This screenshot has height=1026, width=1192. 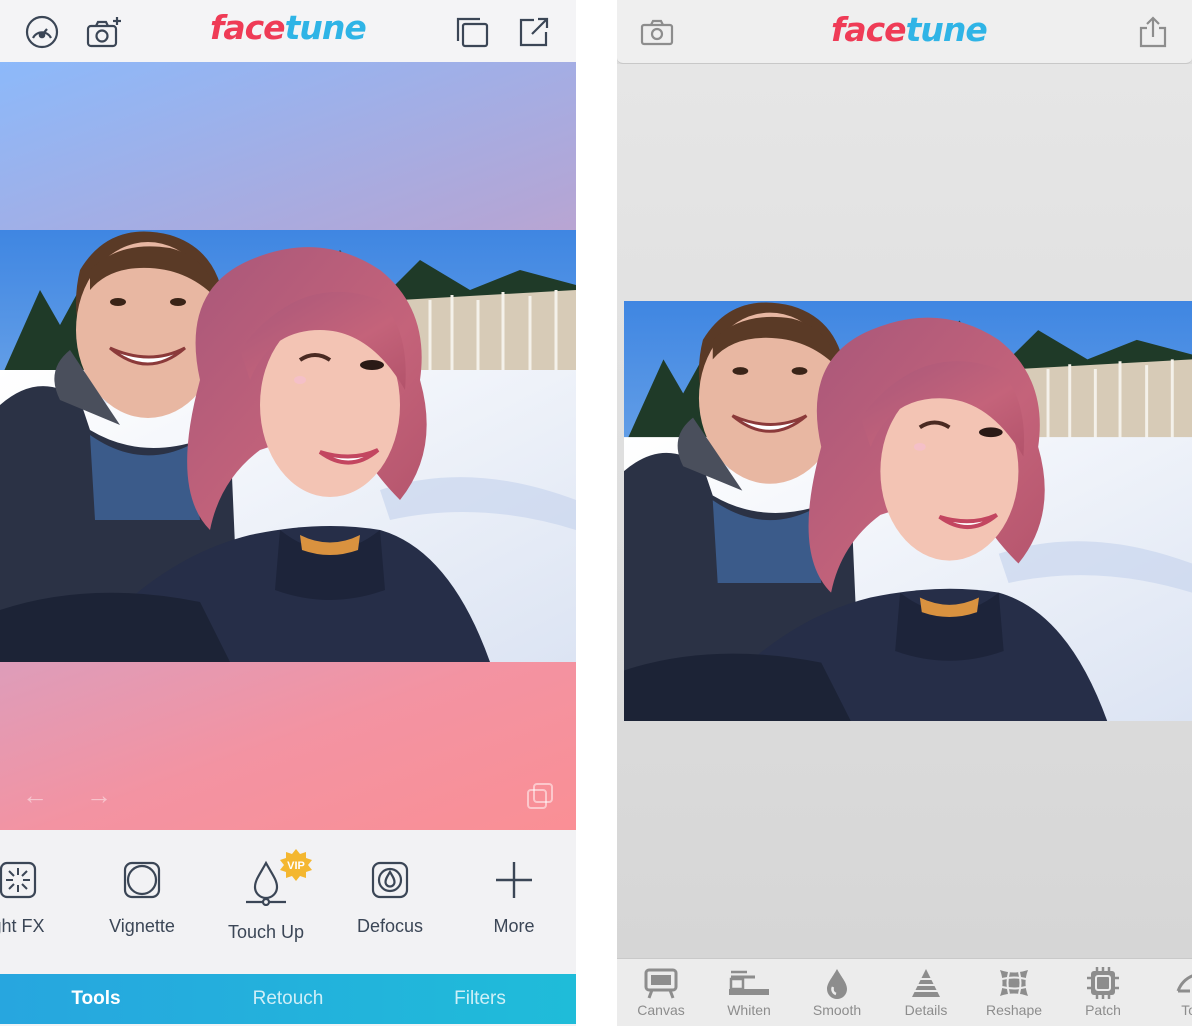 I want to click on tool-label: Defocus, so click(x=390, y=926).